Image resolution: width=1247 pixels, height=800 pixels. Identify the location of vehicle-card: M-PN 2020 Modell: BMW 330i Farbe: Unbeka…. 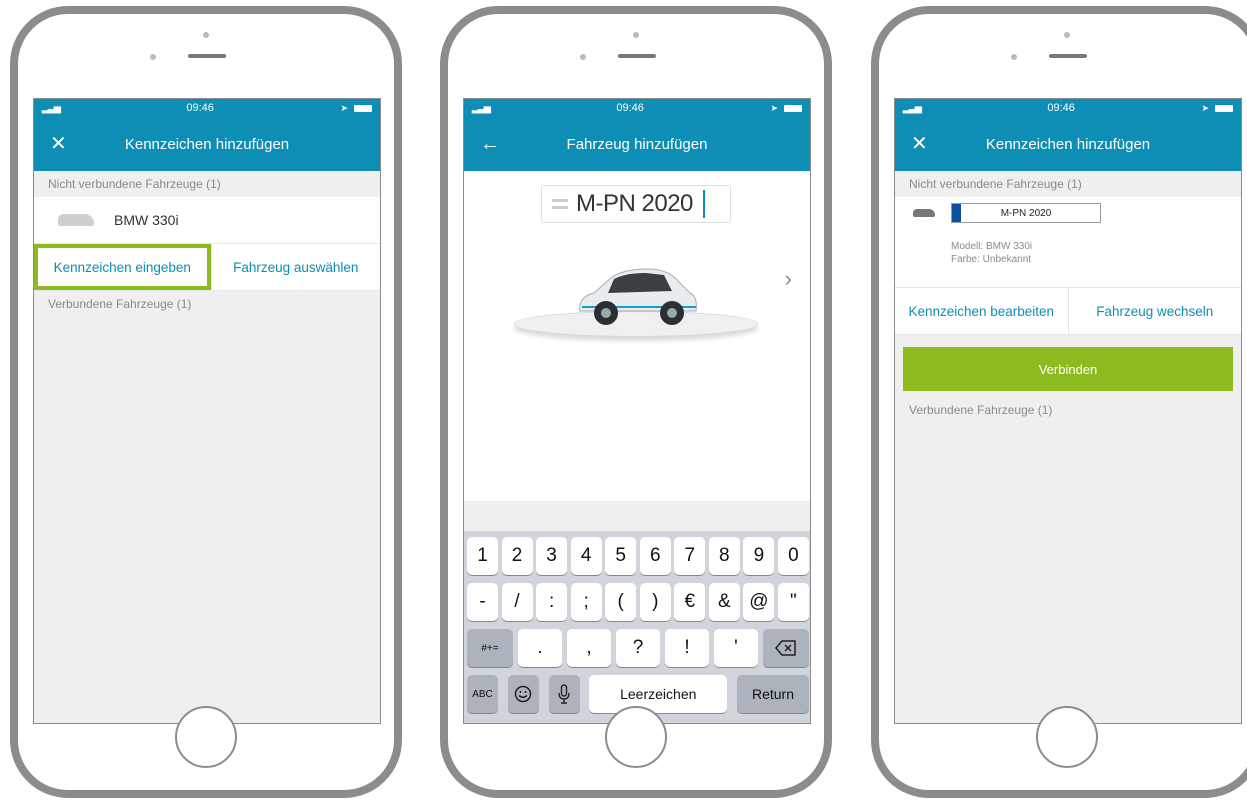
(1068, 242).